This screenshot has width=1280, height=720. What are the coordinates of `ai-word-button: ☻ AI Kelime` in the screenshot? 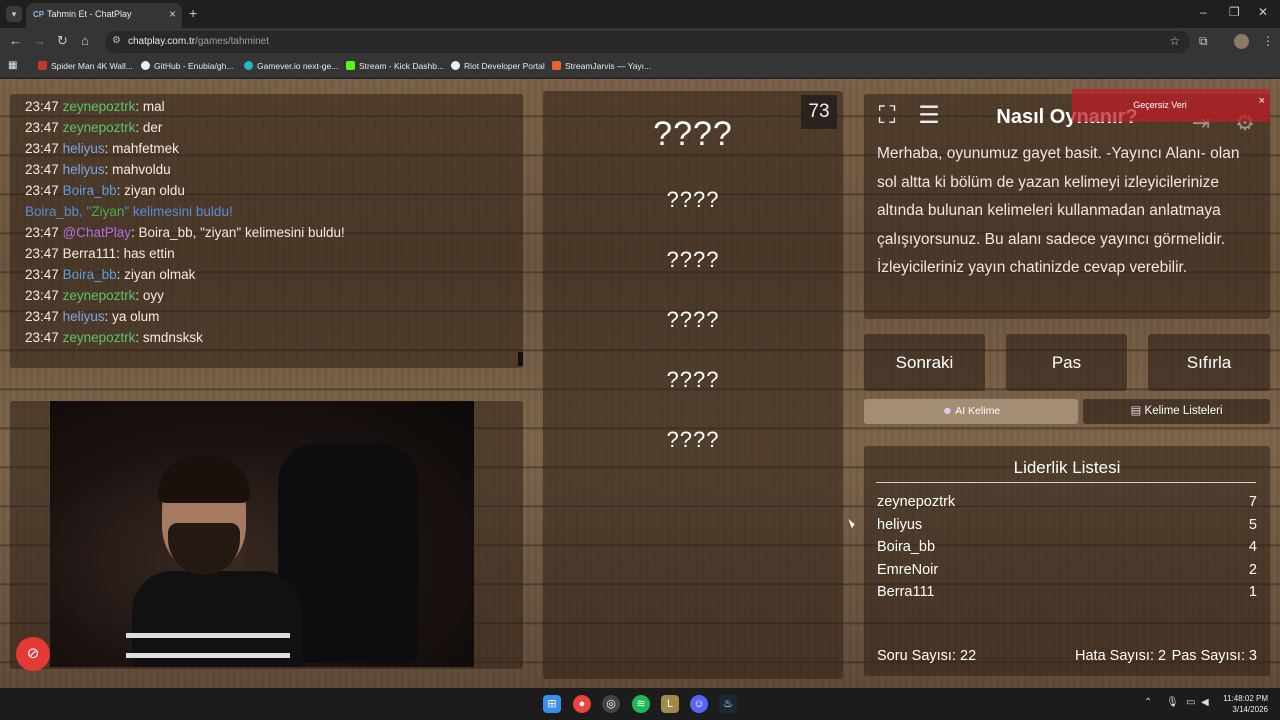 It's located at (971, 411).